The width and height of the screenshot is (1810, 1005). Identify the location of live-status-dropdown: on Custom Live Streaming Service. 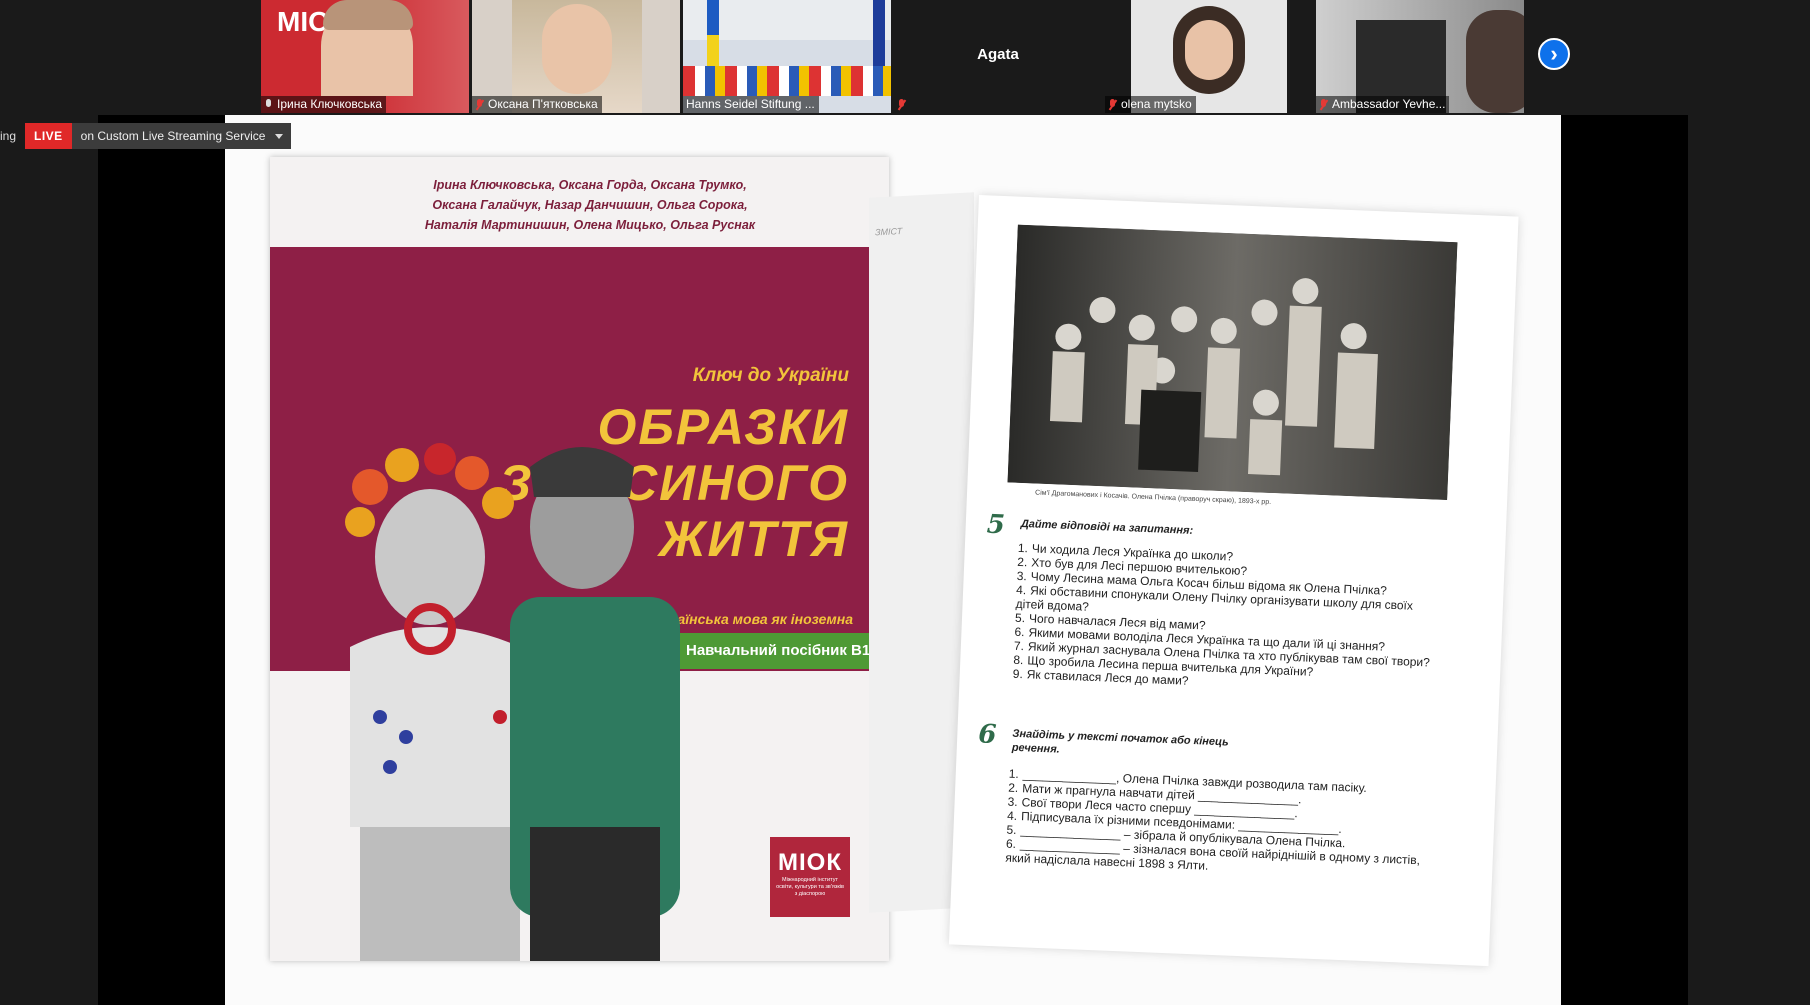
(181, 136).